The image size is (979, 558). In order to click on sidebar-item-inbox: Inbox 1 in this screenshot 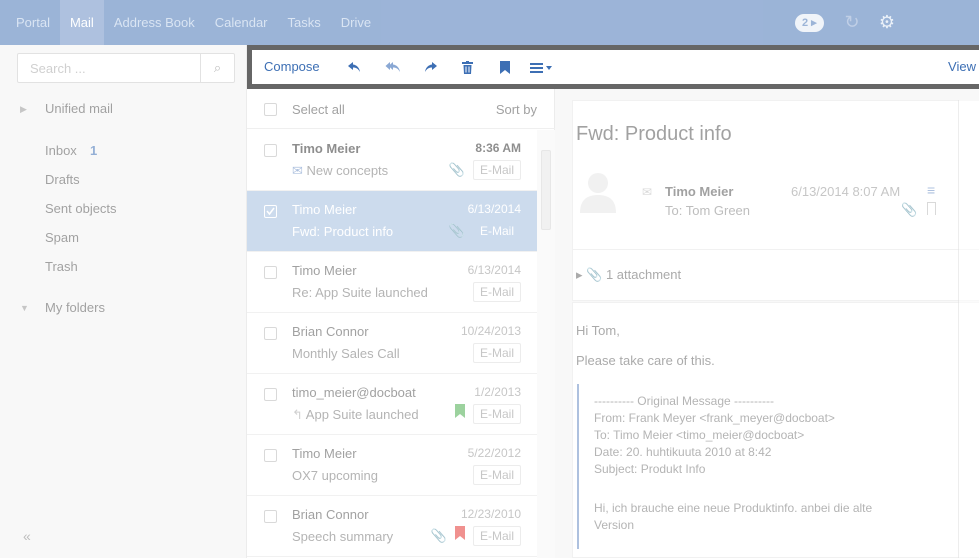, I will do `click(123, 151)`.